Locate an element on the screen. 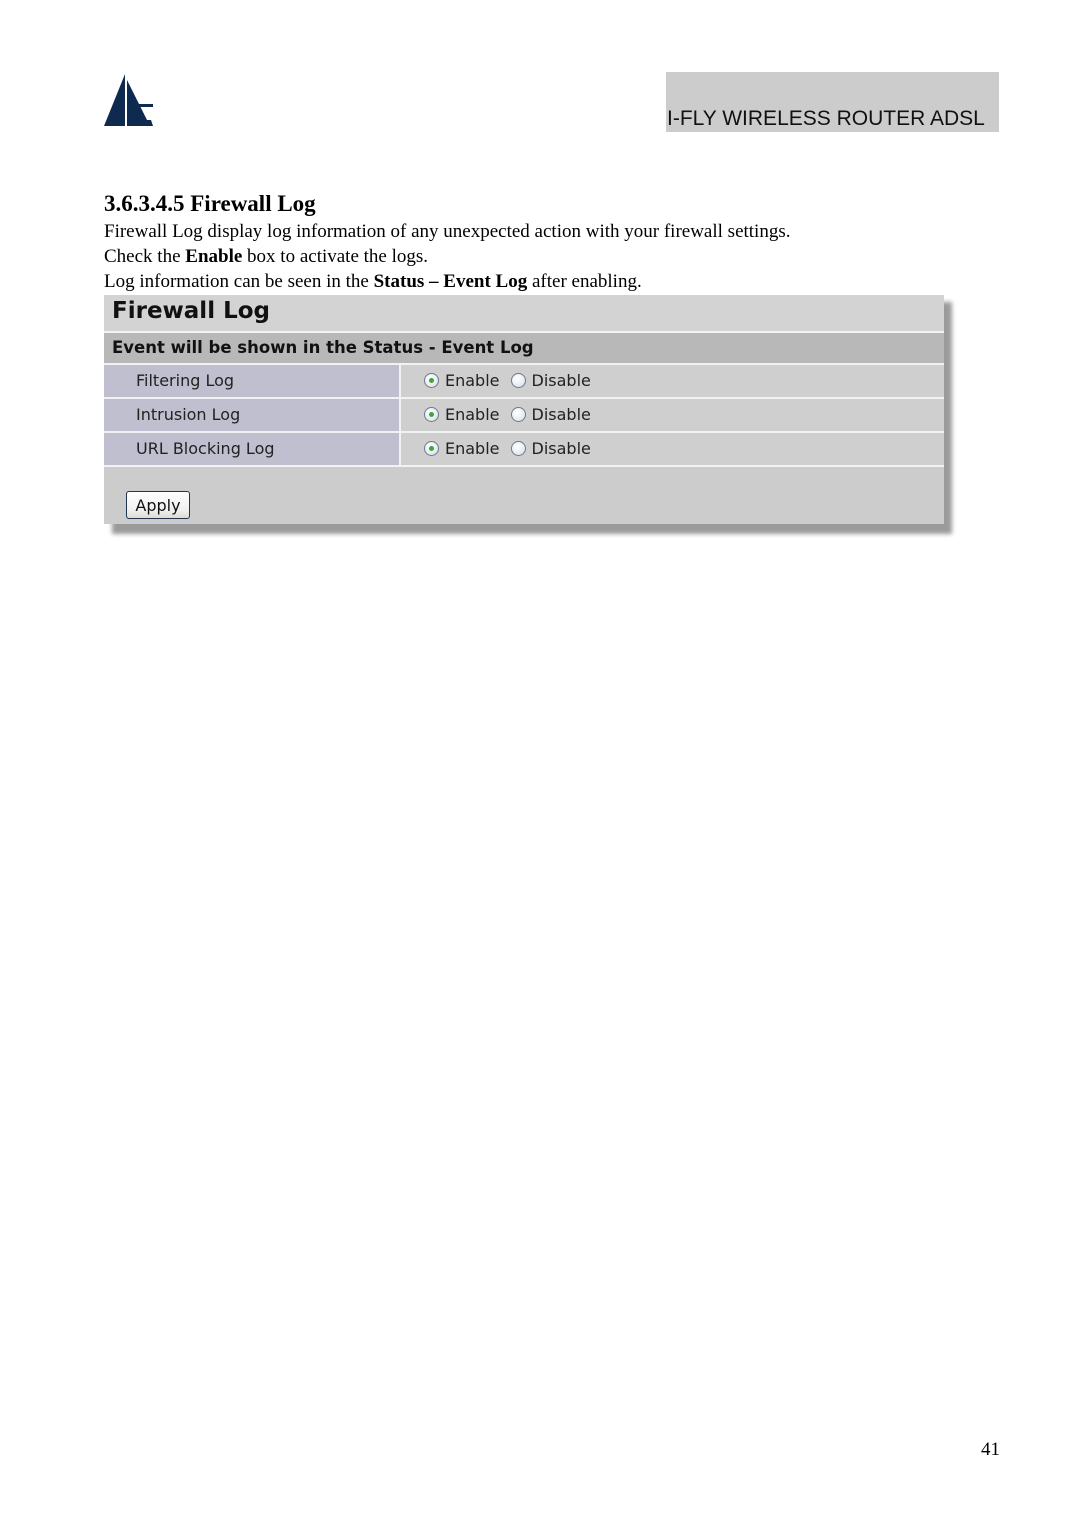 This screenshot has height=1528, width=1080. intrusion-log-row: Intrusion Log Enable Disable is located at coordinates (524, 416).